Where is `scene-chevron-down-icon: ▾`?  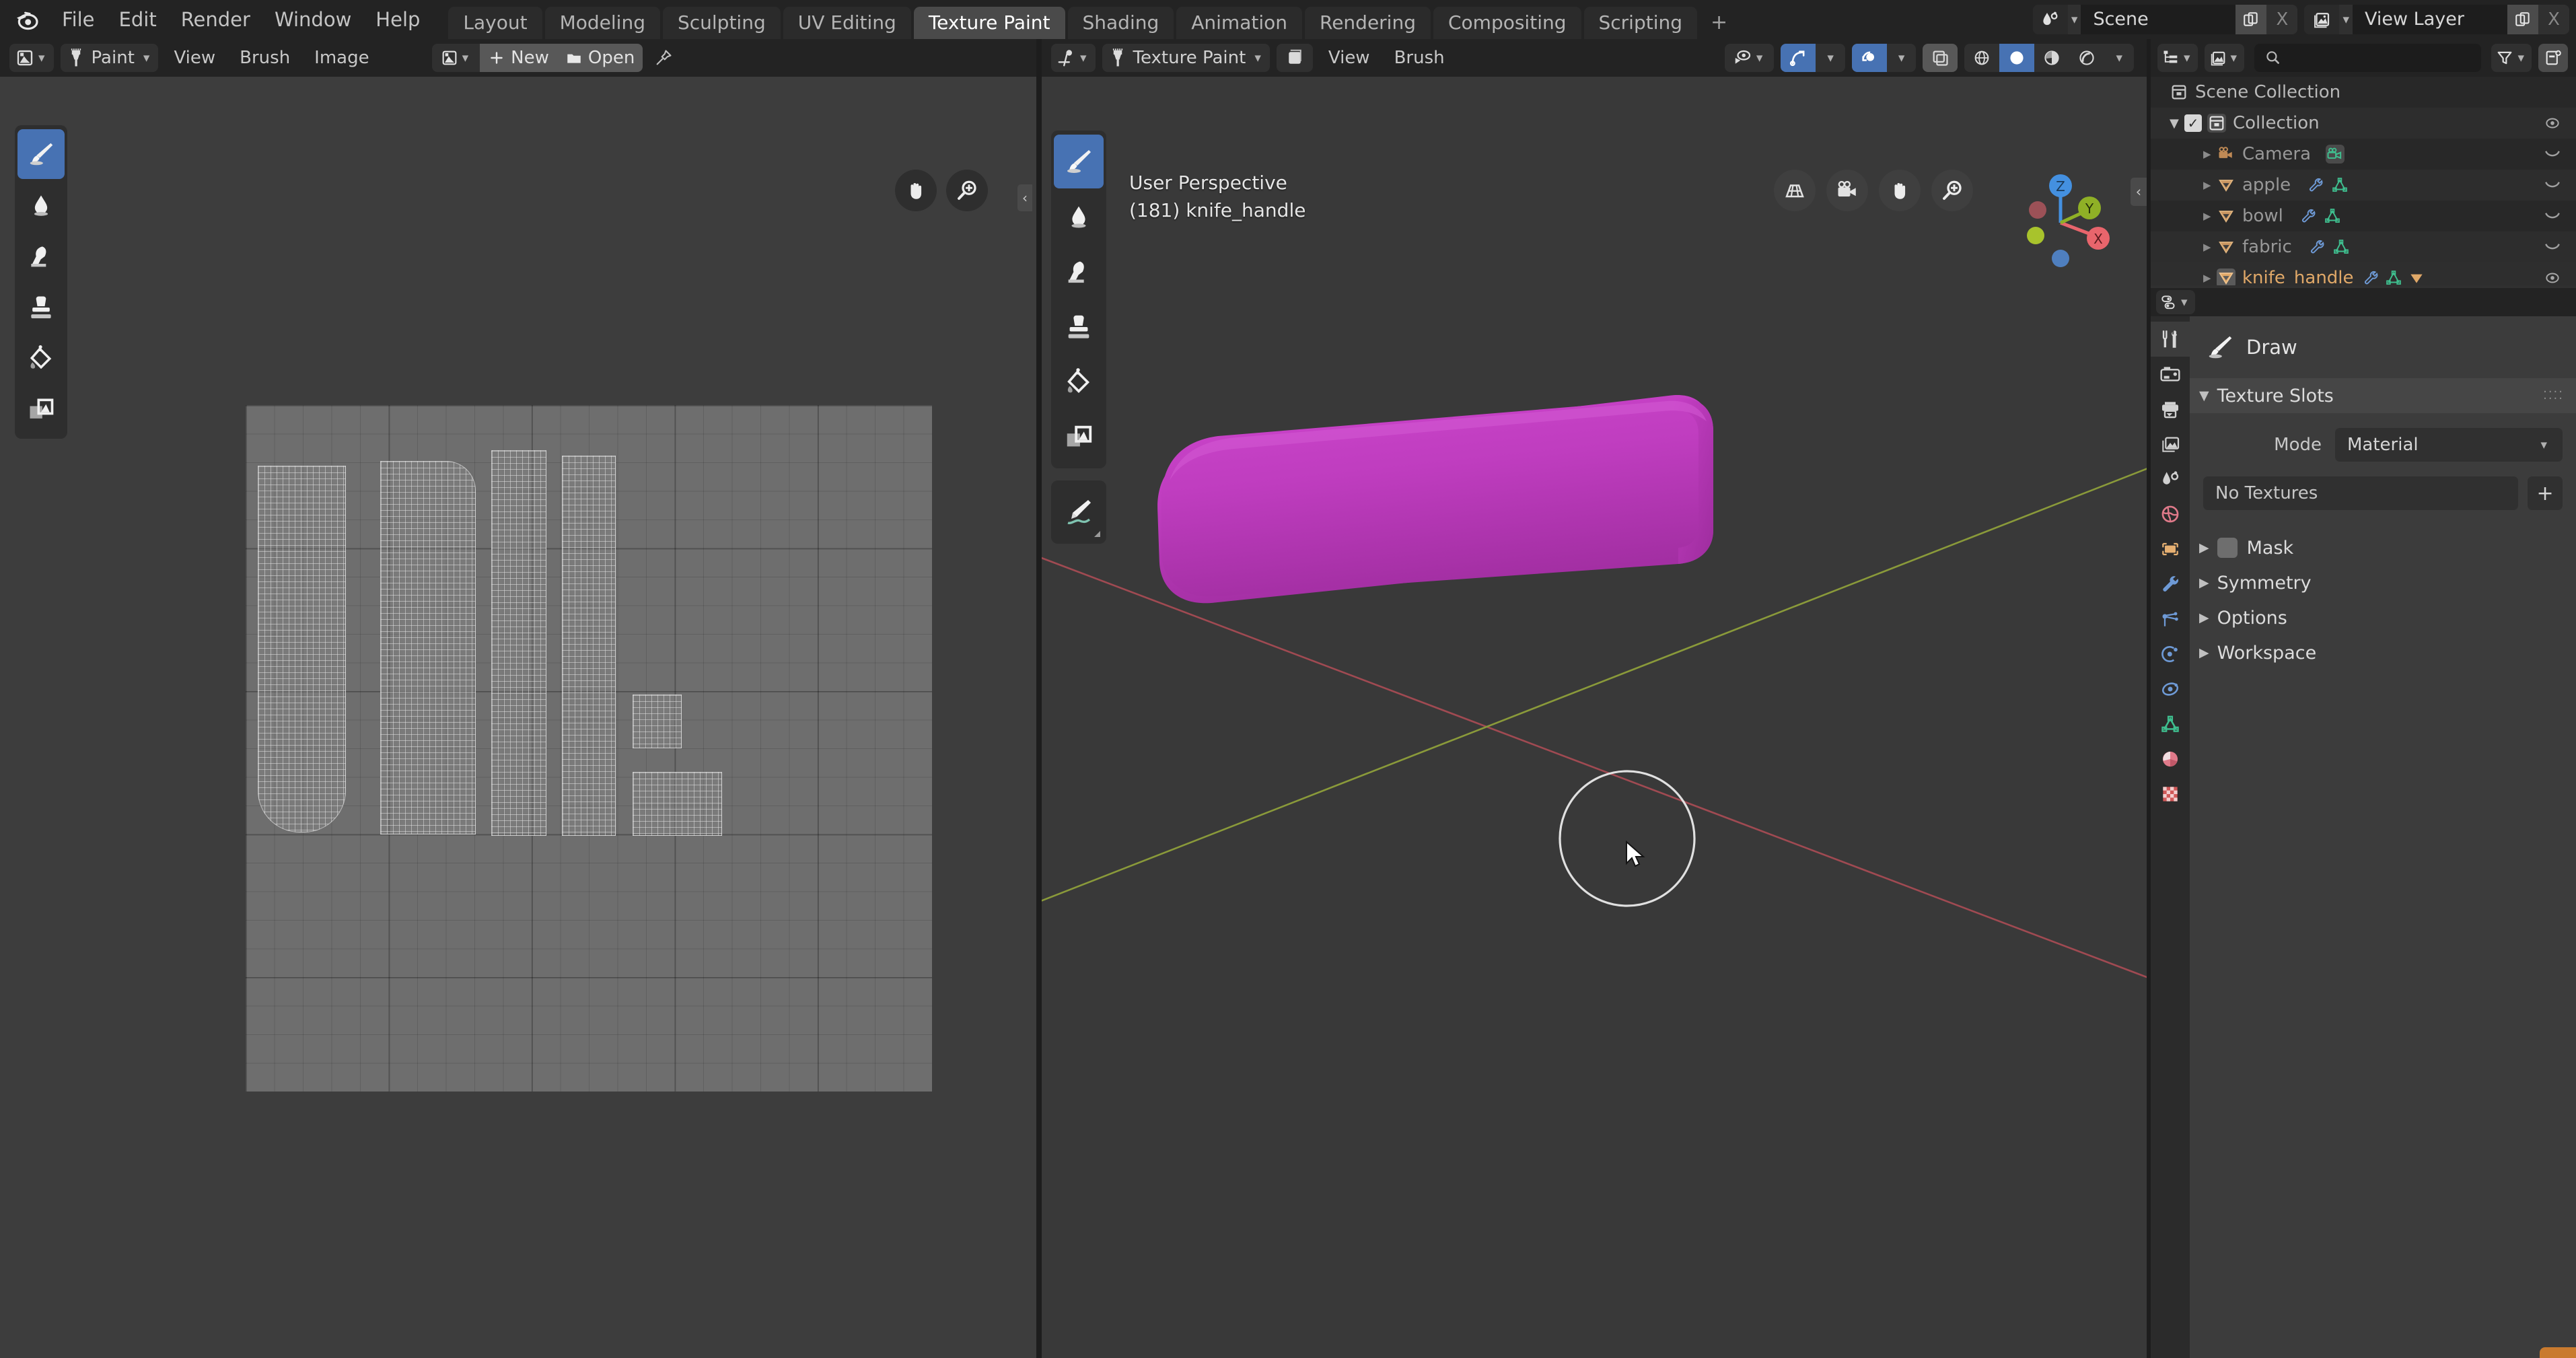 scene-chevron-down-icon: ▾ is located at coordinates (2074, 20).